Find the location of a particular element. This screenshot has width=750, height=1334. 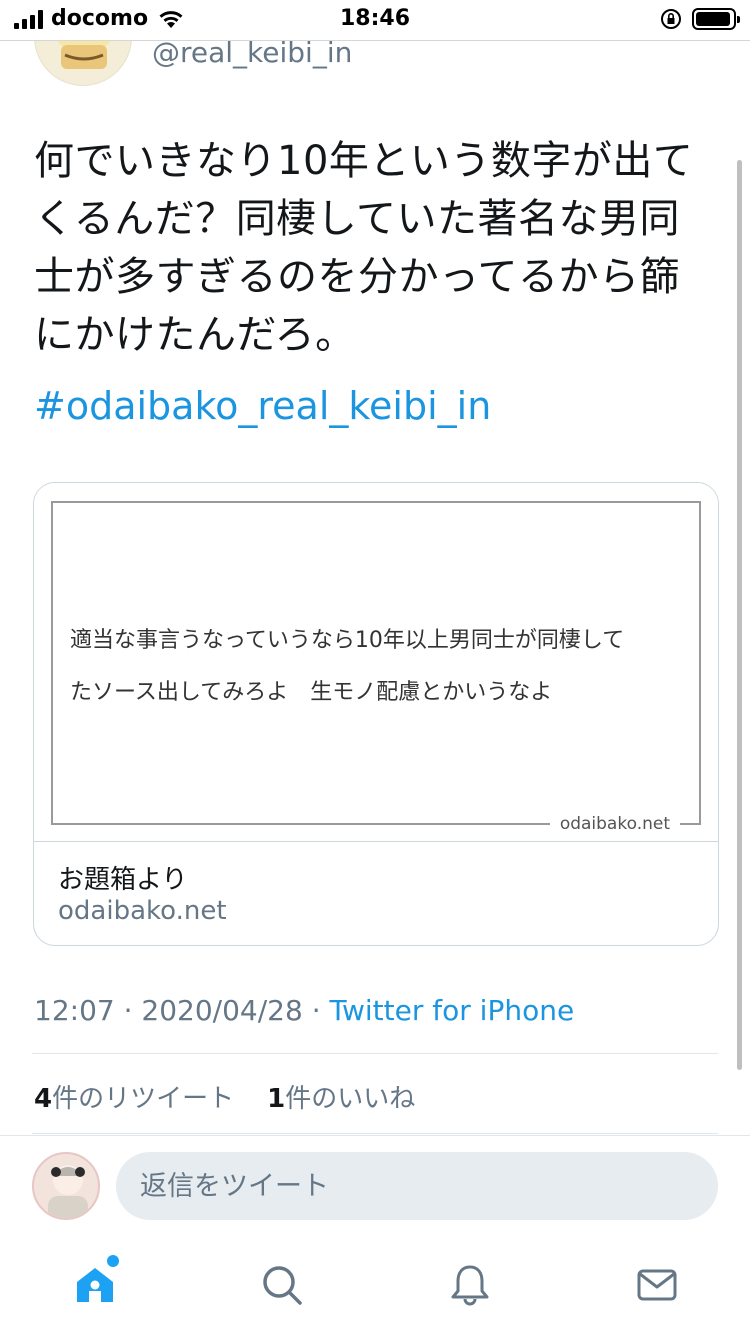

my-avatar-illustration is located at coordinates (68, 1191).